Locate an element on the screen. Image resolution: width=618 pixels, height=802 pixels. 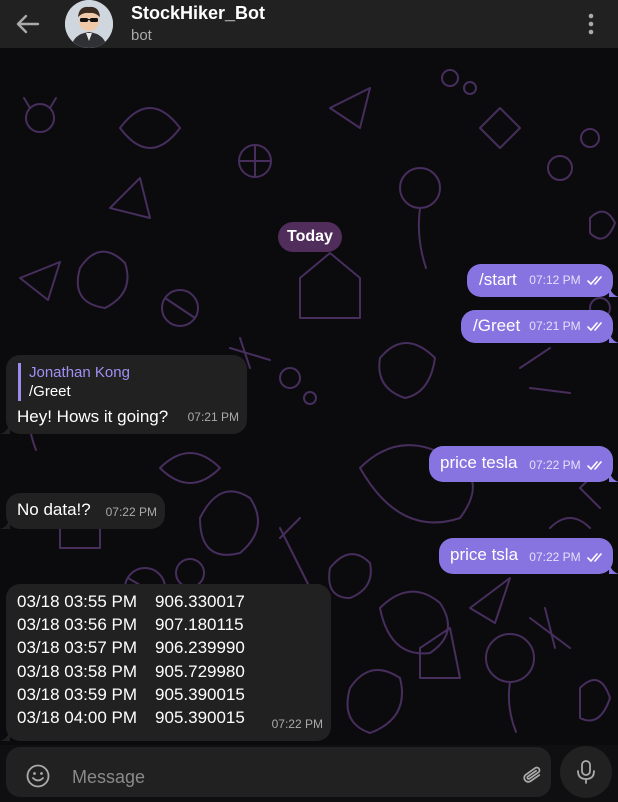
paperclip-icon is located at coordinates (533, 776).